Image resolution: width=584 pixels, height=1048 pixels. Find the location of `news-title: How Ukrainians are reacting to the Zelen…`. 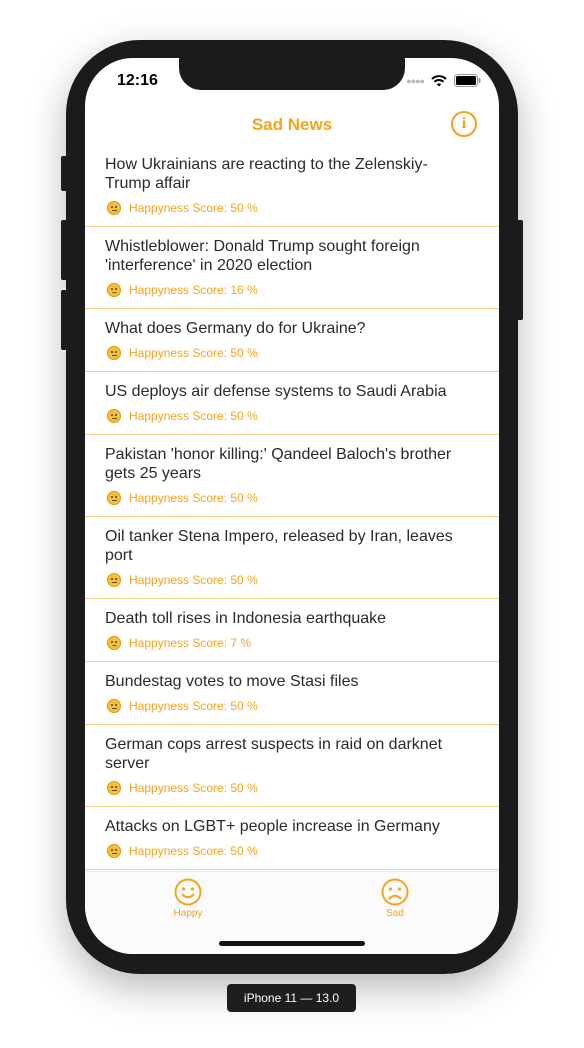

news-title: How Ukrainians are reacting to the Zelen… is located at coordinates (266, 174).